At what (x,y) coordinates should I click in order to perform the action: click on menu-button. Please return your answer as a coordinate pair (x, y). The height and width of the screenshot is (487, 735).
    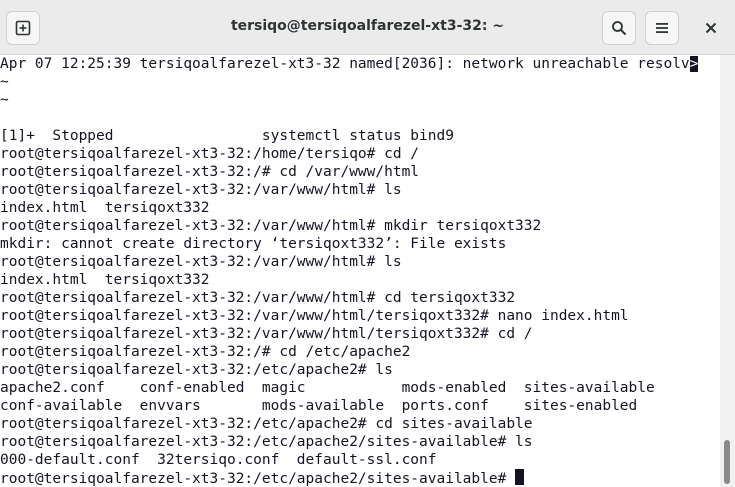
    Looking at the image, I should click on (662, 28).